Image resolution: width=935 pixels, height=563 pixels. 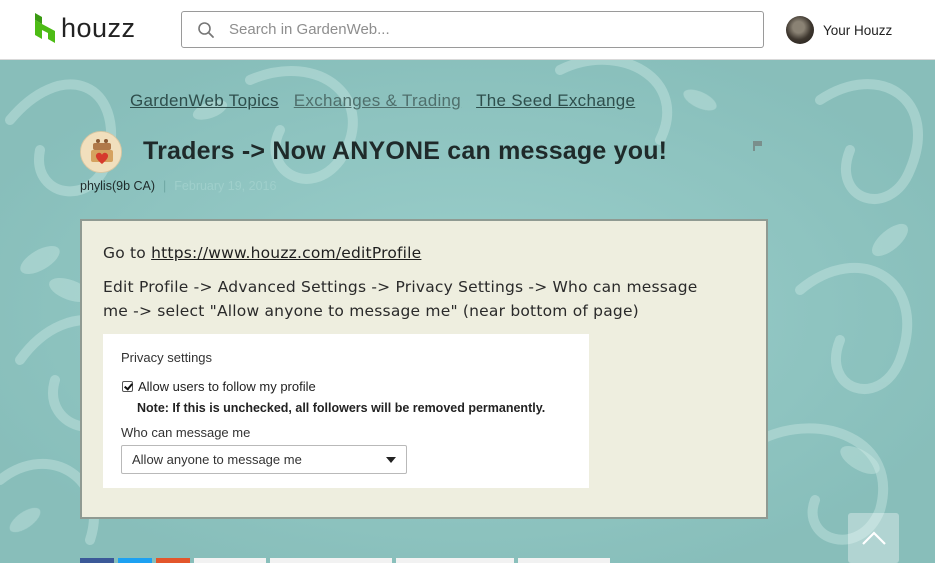 I want to click on breadcrumb-exchanges-trading: Exchanges & Trading, so click(x=377, y=101).